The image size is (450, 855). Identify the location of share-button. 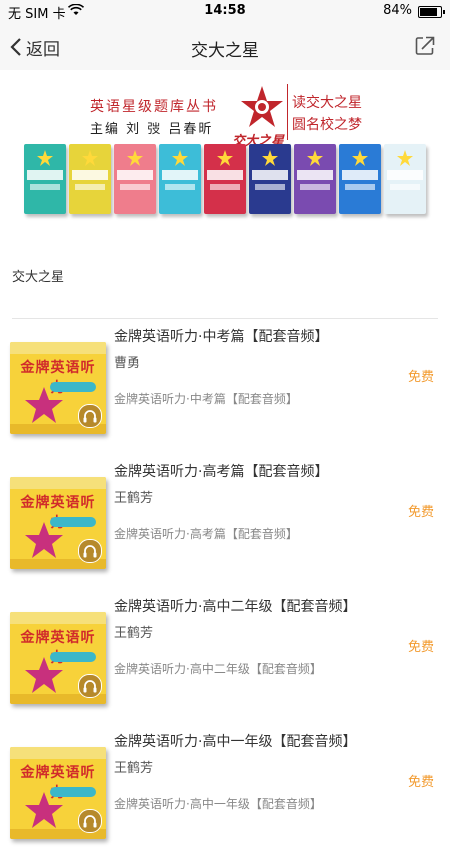
(425, 48).